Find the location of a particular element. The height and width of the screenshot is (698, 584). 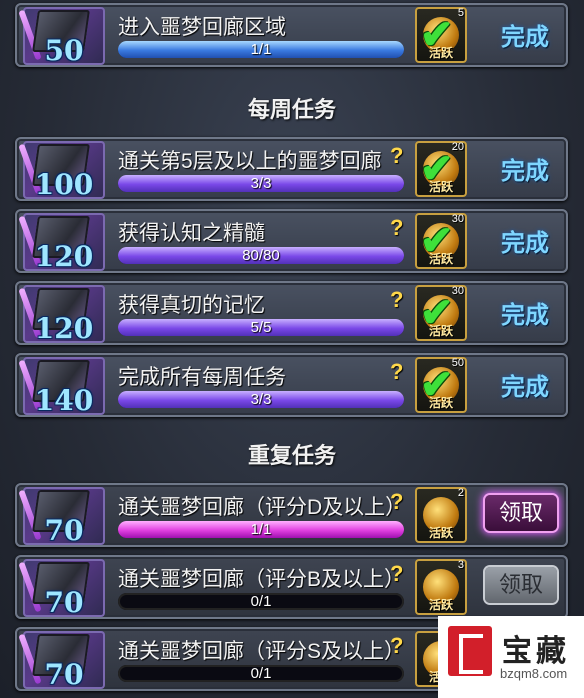

watermark: 宝藏 bzqm8.com is located at coordinates (511, 657).